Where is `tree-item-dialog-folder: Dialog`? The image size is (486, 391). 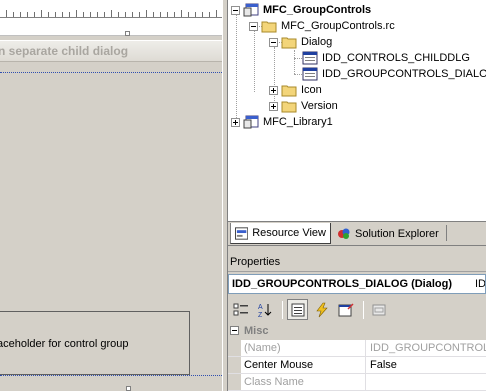
tree-item-dialog-folder: Dialog is located at coordinates (300, 42).